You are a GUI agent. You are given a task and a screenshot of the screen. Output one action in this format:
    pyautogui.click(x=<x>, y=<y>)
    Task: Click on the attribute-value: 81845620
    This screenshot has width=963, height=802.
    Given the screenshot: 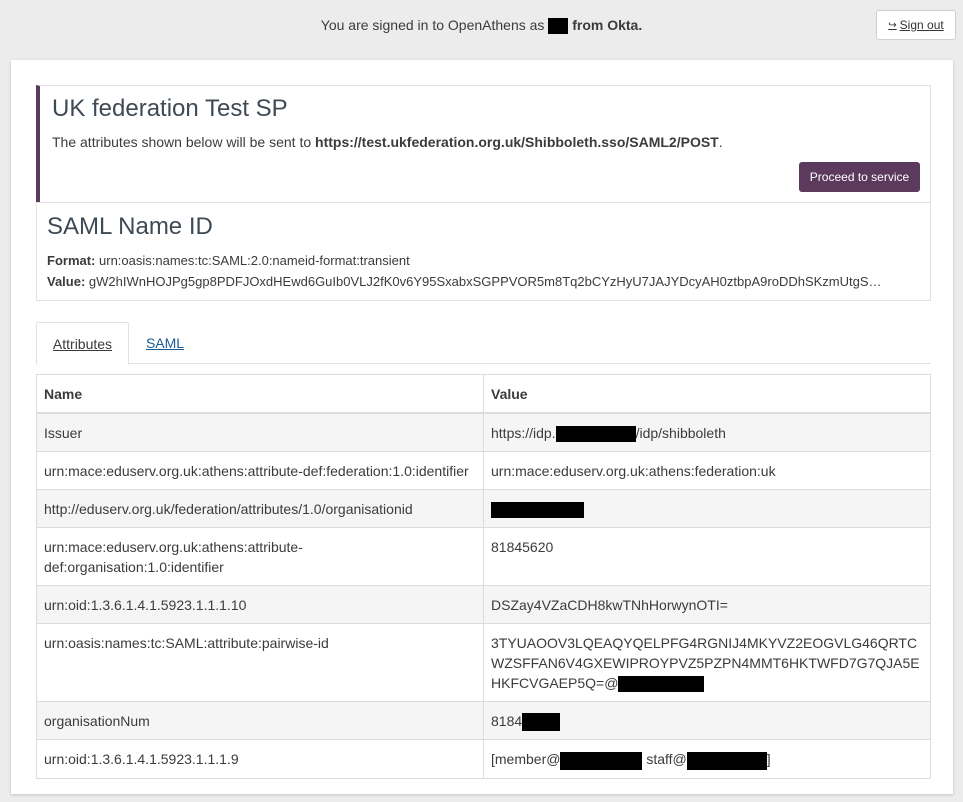 What is the action you would take?
    pyautogui.click(x=707, y=556)
    